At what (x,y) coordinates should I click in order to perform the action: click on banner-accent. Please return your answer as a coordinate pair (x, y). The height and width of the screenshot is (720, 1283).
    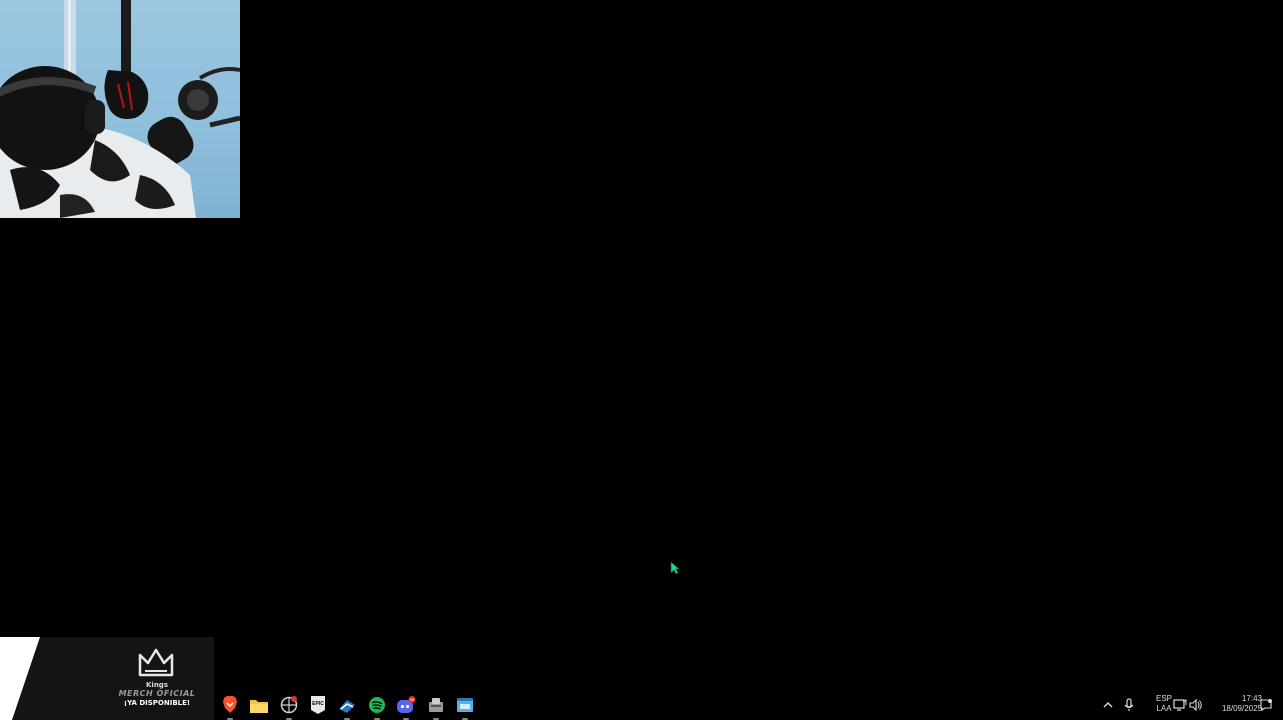
    Looking at the image, I should click on (20, 678).